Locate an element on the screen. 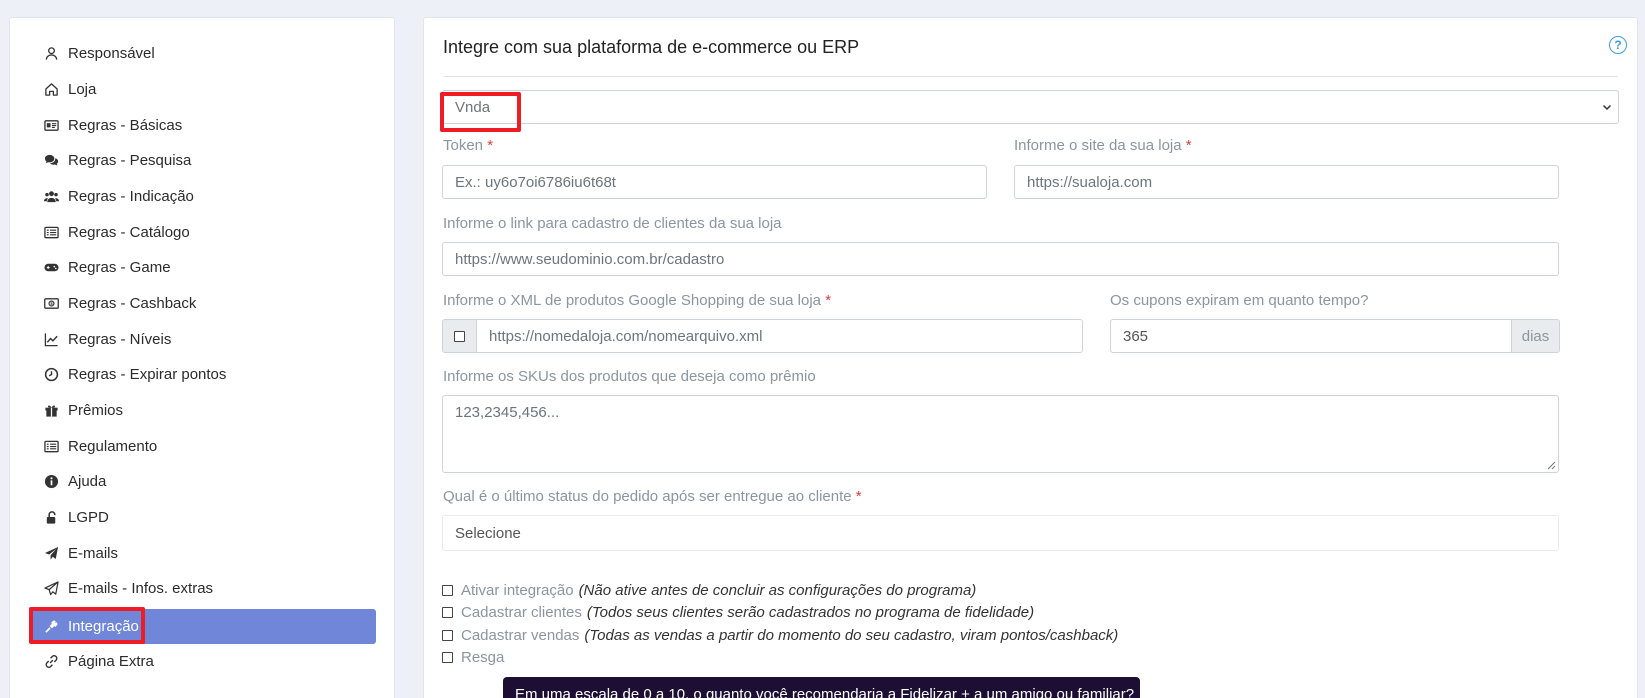  info-icon is located at coordinates (51, 482).